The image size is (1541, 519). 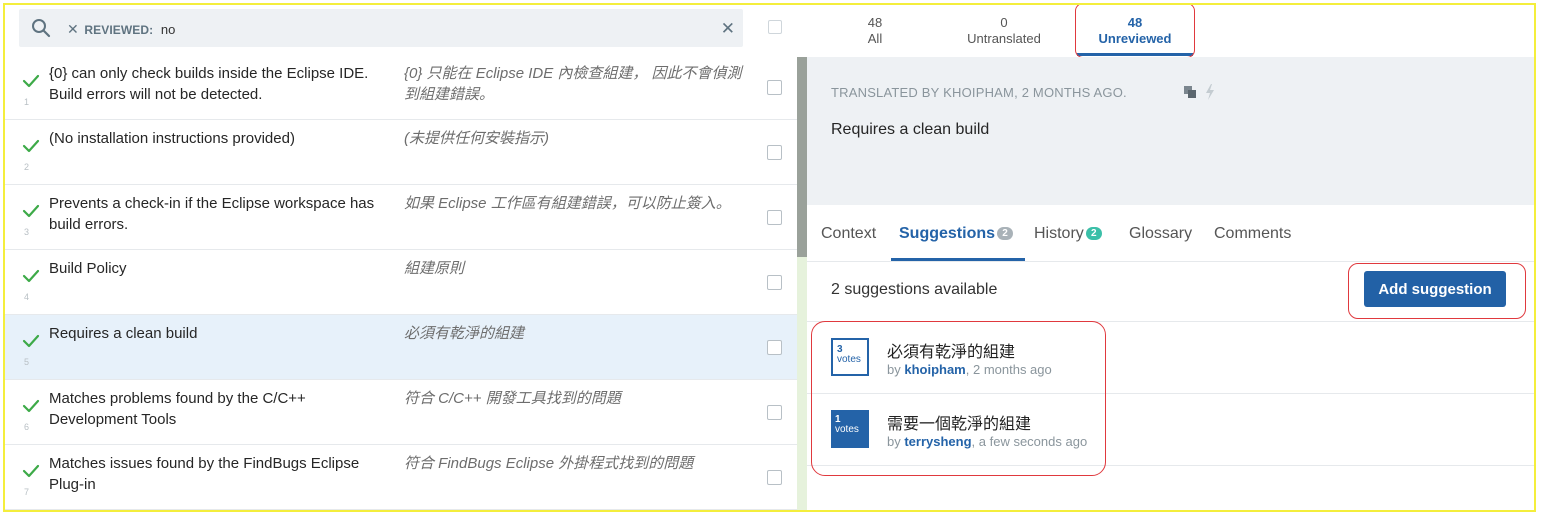 What do you see at coordinates (123, 333) in the screenshot?
I see `source-text: Requires a clean build` at bounding box center [123, 333].